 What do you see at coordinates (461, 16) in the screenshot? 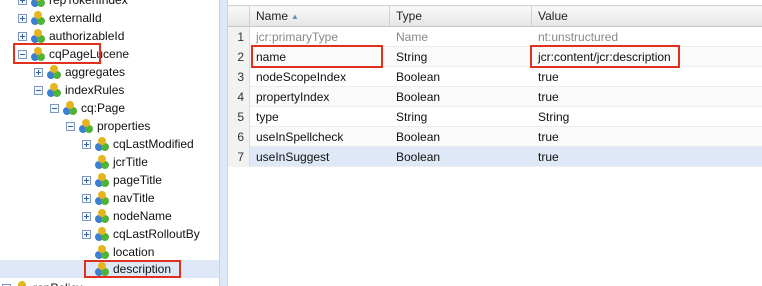
I see `column-header-type: Type` at bounding box center [461, 16].